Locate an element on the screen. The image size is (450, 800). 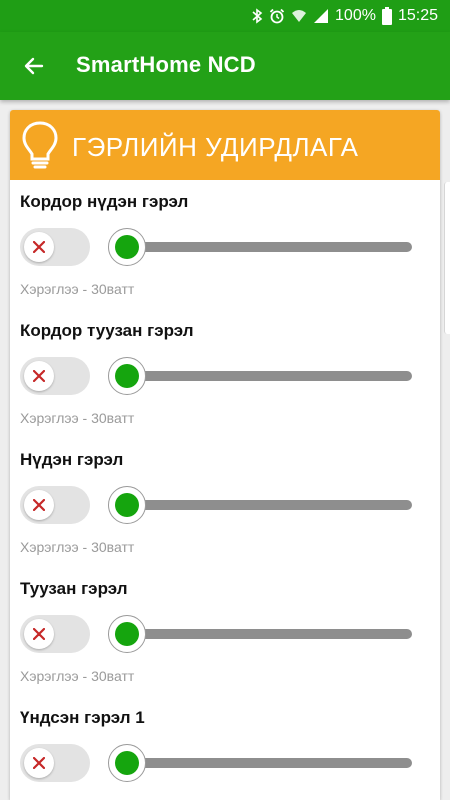
wifi-icon is located at coordinates (299, 16).